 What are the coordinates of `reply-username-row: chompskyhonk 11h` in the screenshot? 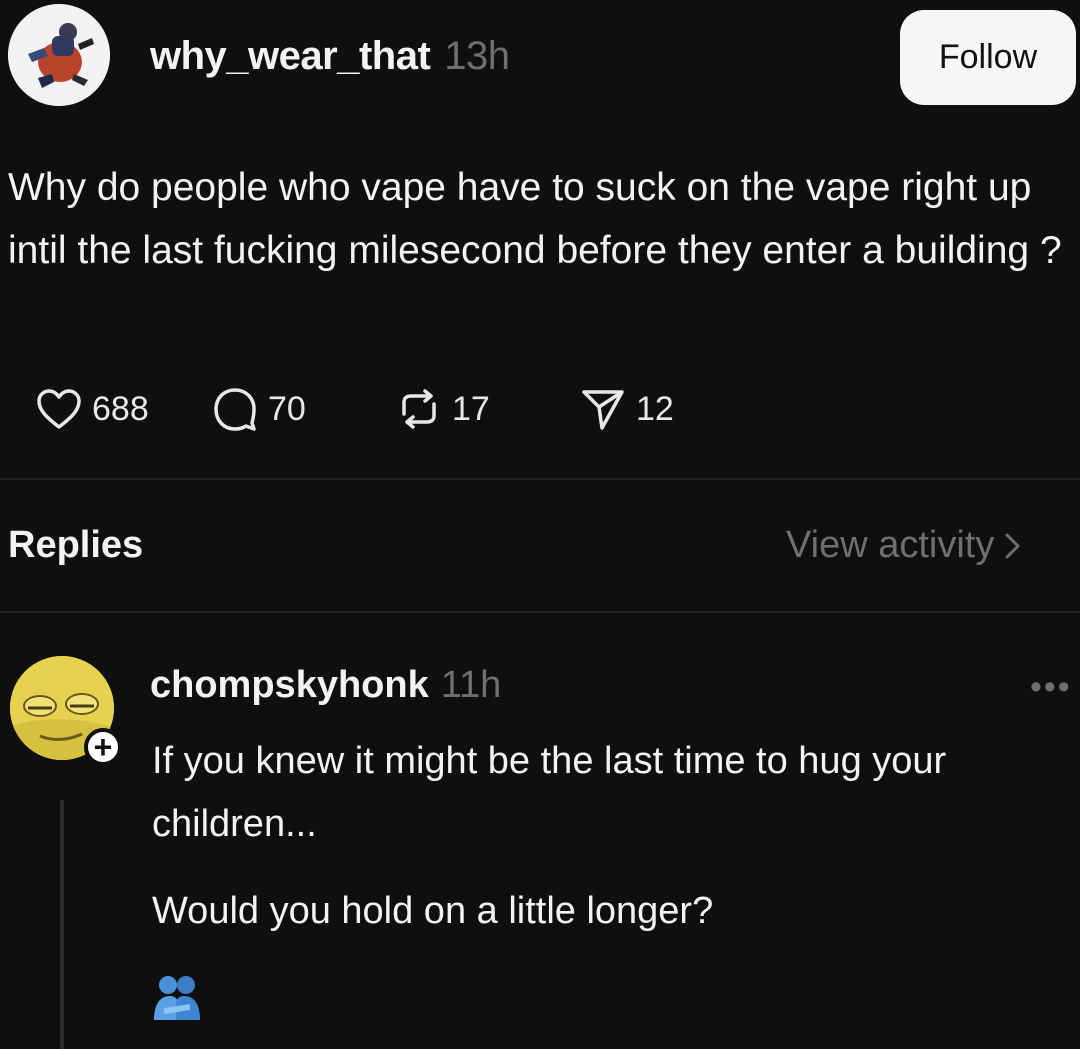 It's located at (325, 685).